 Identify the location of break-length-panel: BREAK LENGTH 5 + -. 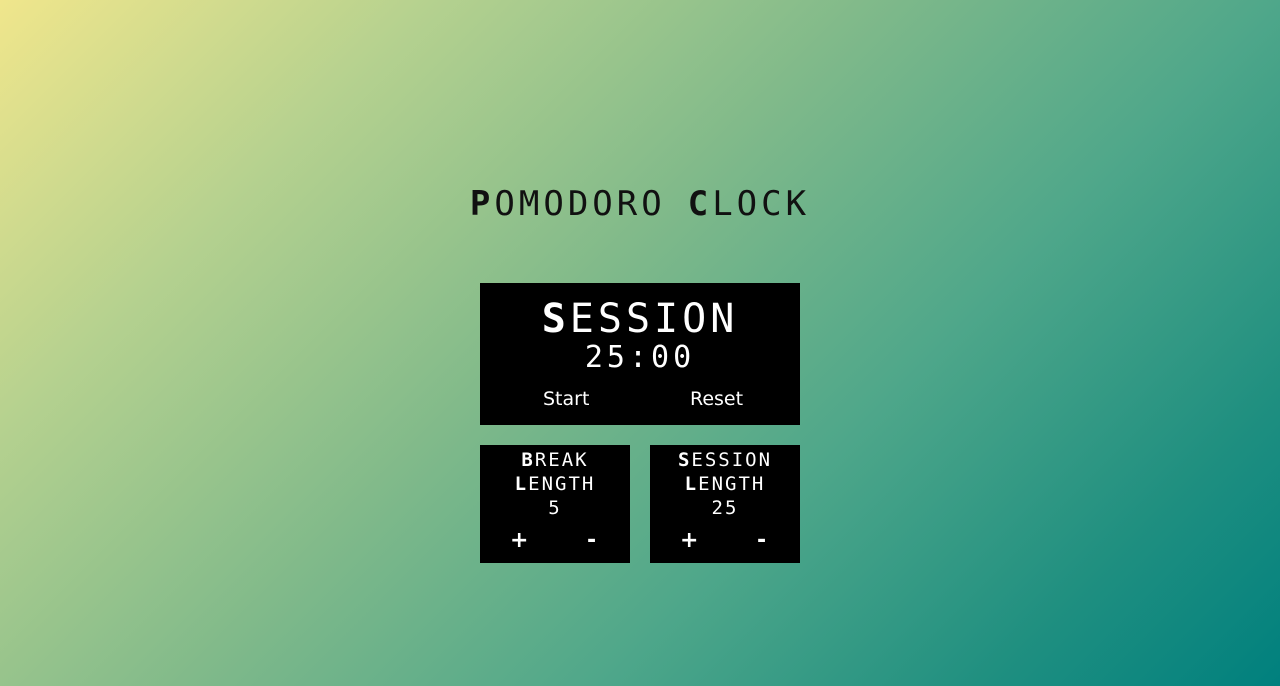
(555, 504).